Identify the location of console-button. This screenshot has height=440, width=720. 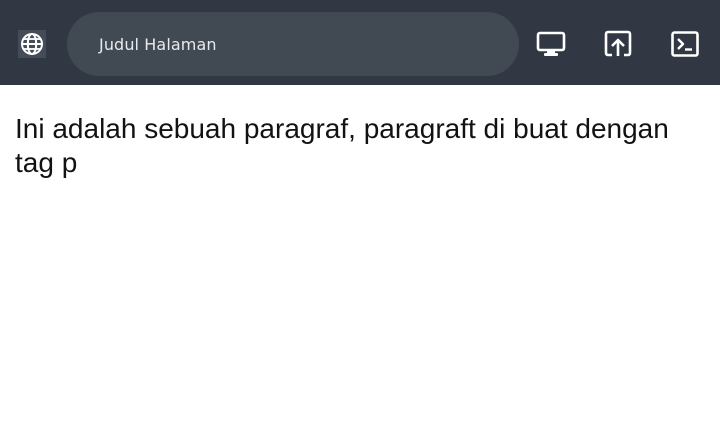
(685, 44).